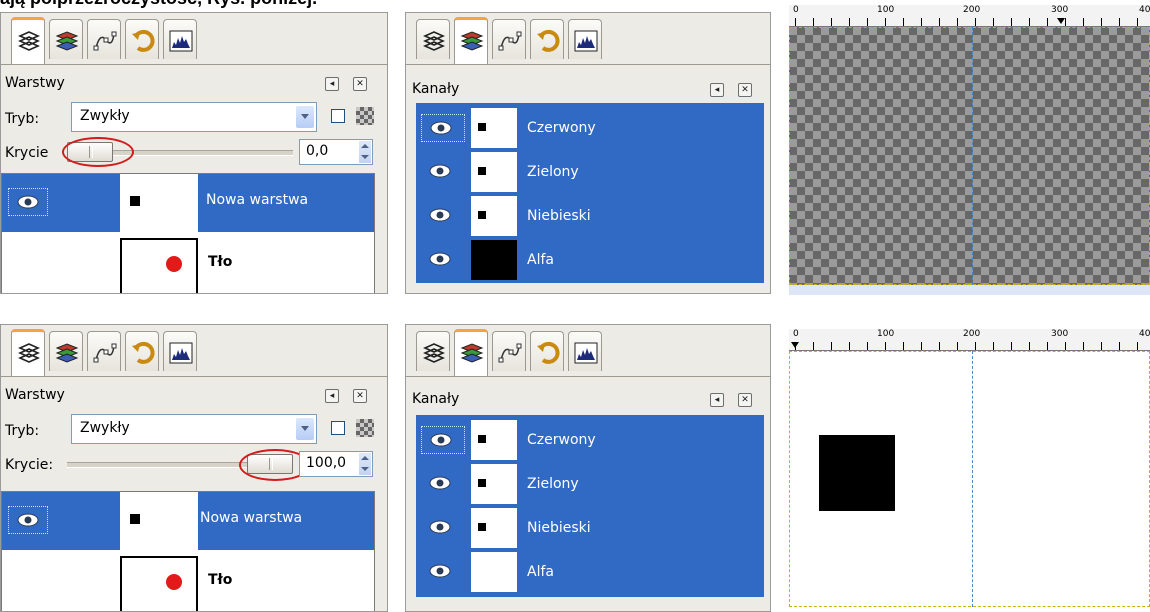  Describe the element at coordinates (553, 484) in the screenshot. I see `channel-name: Zielony` at that location.